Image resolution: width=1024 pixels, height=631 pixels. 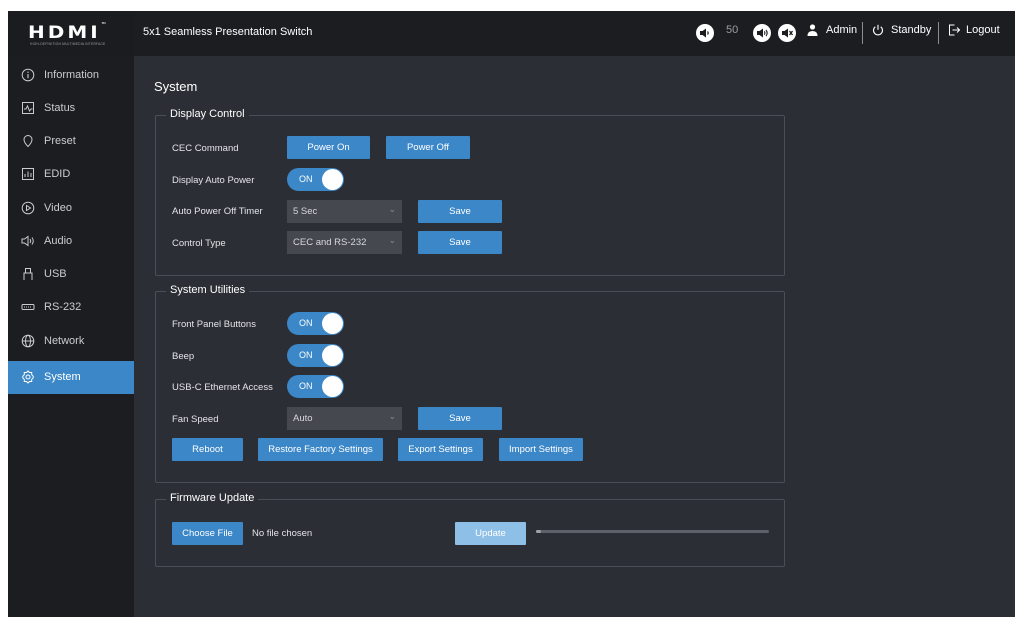 I want to click on sidebar-item-edid: EDID, so click(x=71, y=174).